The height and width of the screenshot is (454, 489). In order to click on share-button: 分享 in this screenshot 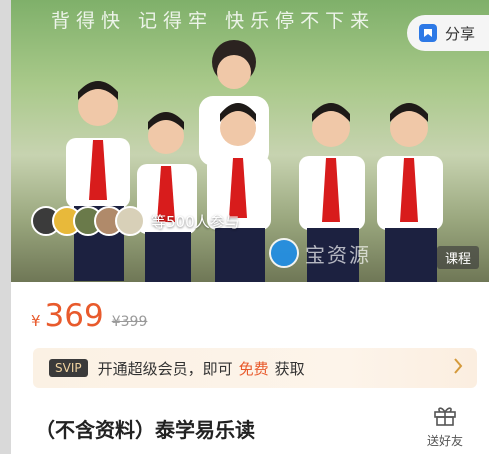, I will do `click(448, 33)`.